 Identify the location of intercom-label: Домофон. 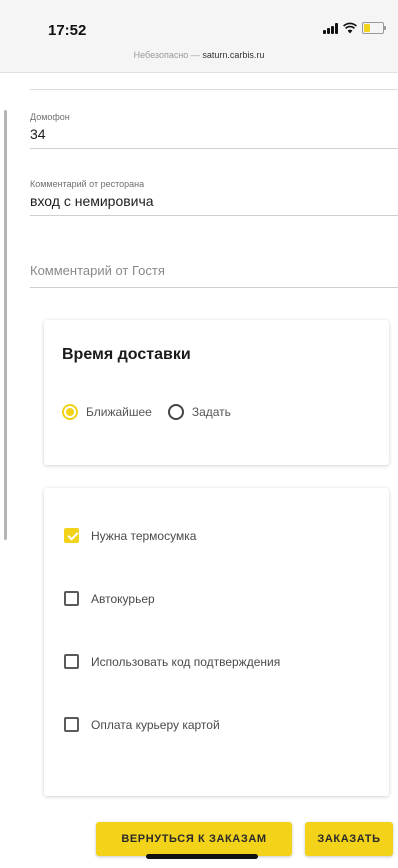
(50, 117).